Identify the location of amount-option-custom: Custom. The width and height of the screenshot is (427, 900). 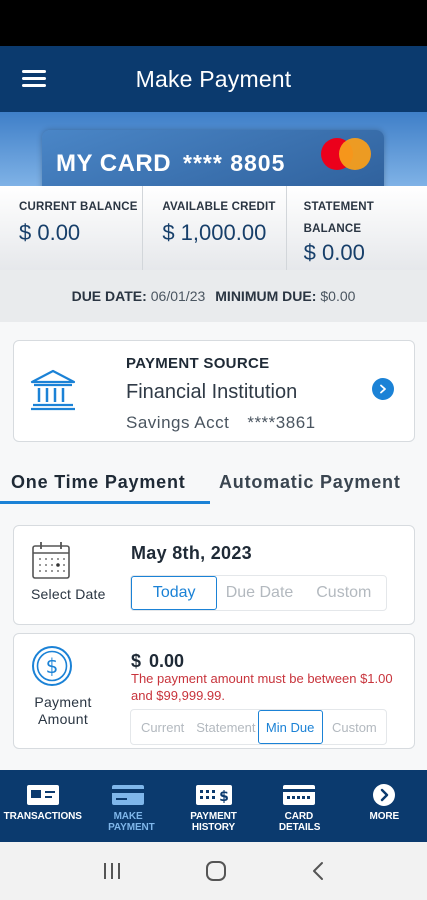
(354, 727).